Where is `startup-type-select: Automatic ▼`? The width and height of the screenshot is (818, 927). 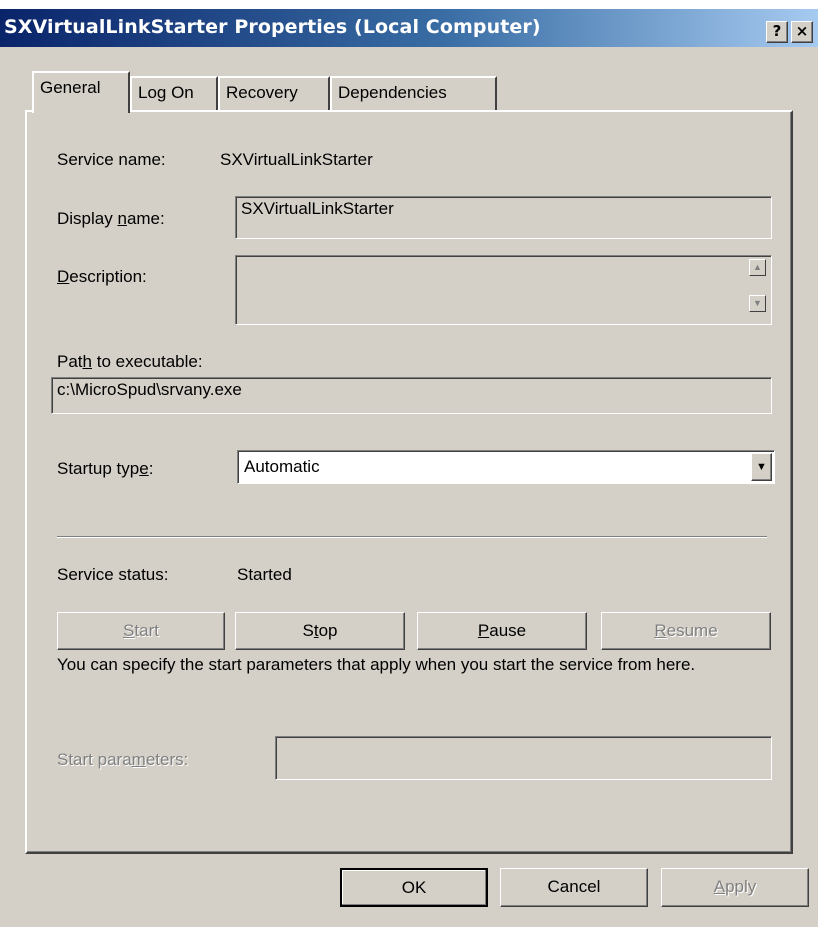 startup-type-select: Automatic ▼ is located at coordinates (506, 467).